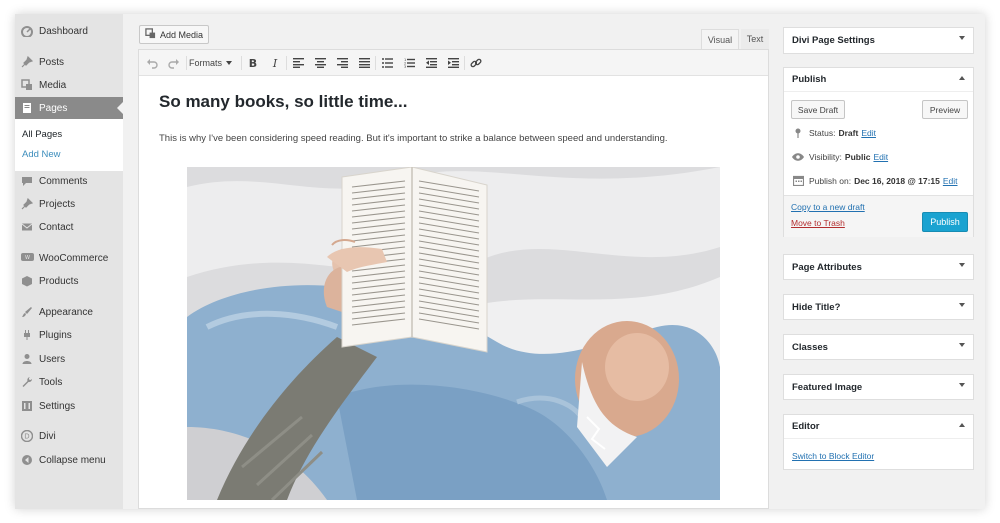  What do you see at coordinates (72, 460) in the screenshot?
I see `menu-label: Collapse menu` at bounding box center [72, 460].